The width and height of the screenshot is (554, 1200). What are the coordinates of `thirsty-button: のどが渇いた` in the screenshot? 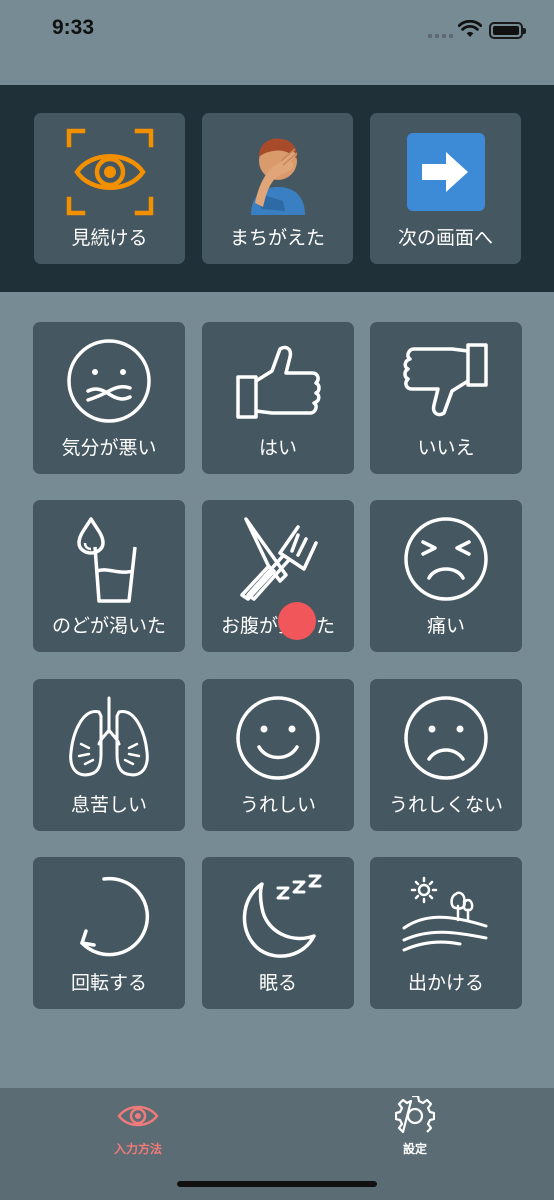 It's located at (109, 576).